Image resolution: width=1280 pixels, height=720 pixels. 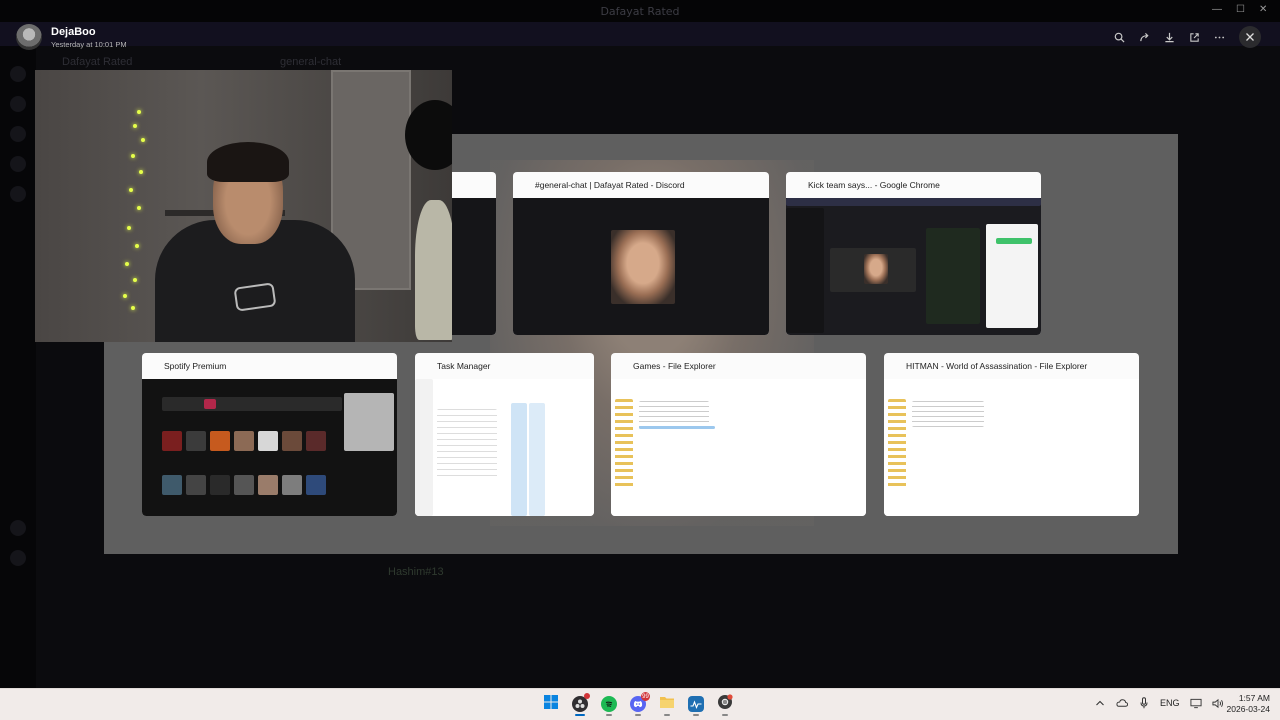 I want to click on window-card-discord: #general-chat | Dafayat Rated - Discord, so click(x=641, y=253).